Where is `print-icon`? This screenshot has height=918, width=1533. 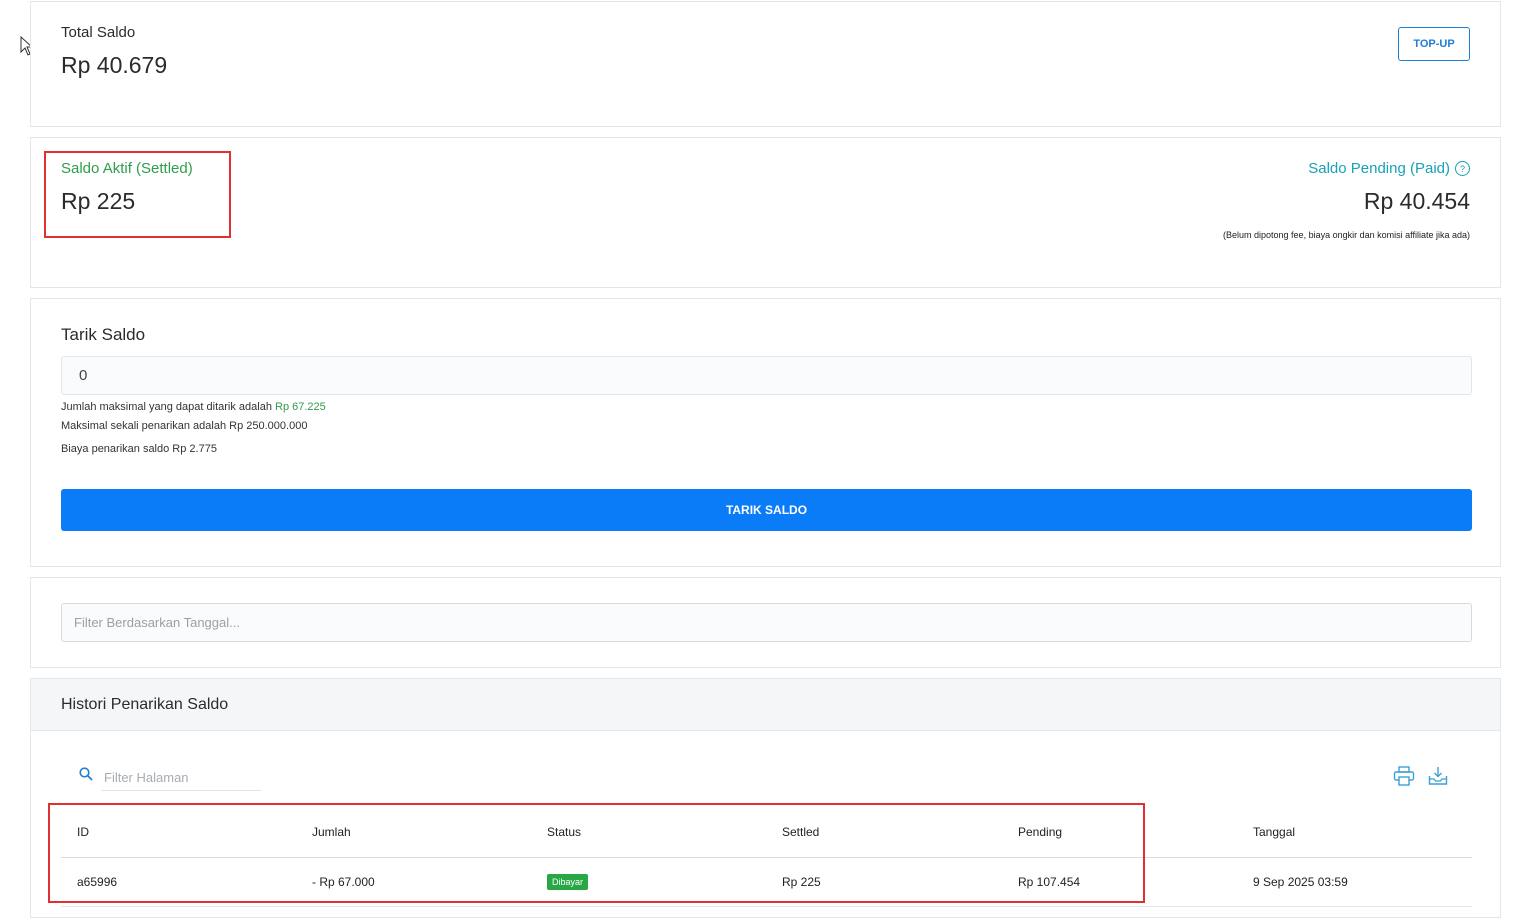
print-icon is located at coordinates (1404, 776).